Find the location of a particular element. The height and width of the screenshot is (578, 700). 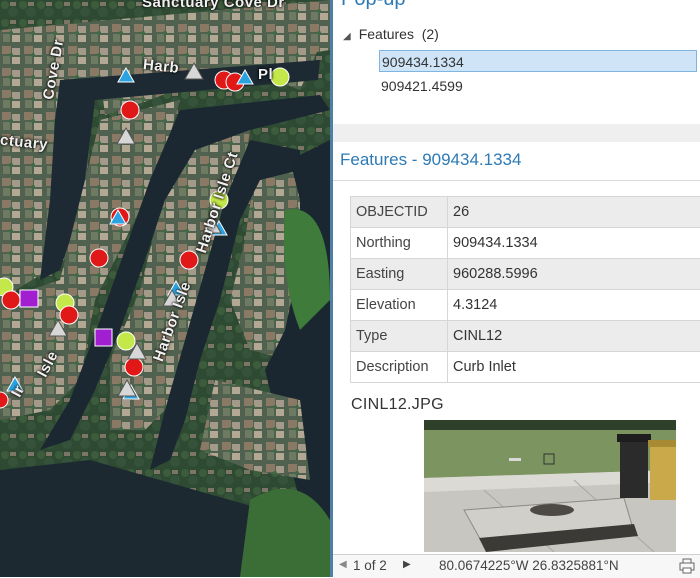

attribute-value: 909434.1334 is located at coordinates (574, 243).